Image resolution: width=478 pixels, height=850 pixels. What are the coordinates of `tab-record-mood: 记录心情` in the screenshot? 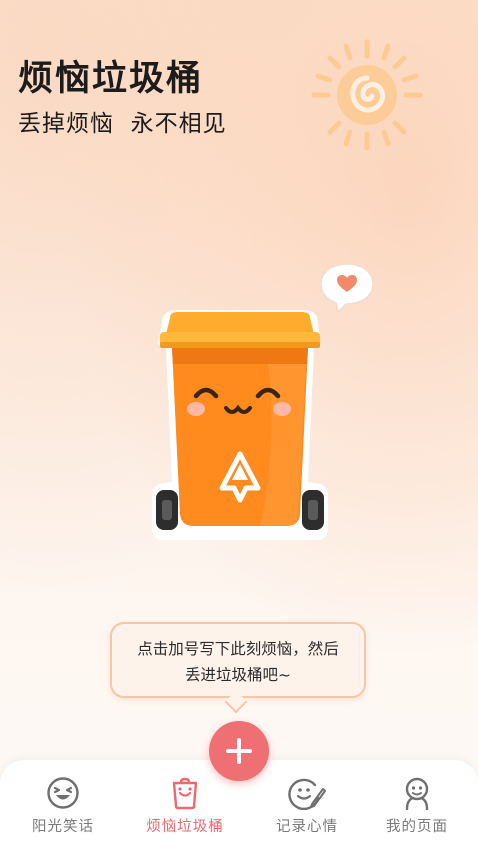 It's located at (307, 806).